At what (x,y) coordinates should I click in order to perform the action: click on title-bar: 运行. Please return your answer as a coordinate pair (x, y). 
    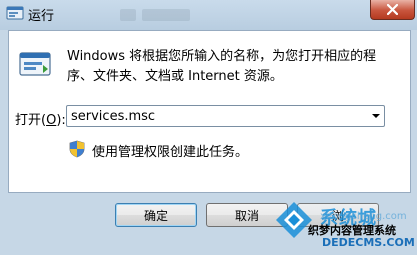
    Looking at the image, I should click on (208, 15).